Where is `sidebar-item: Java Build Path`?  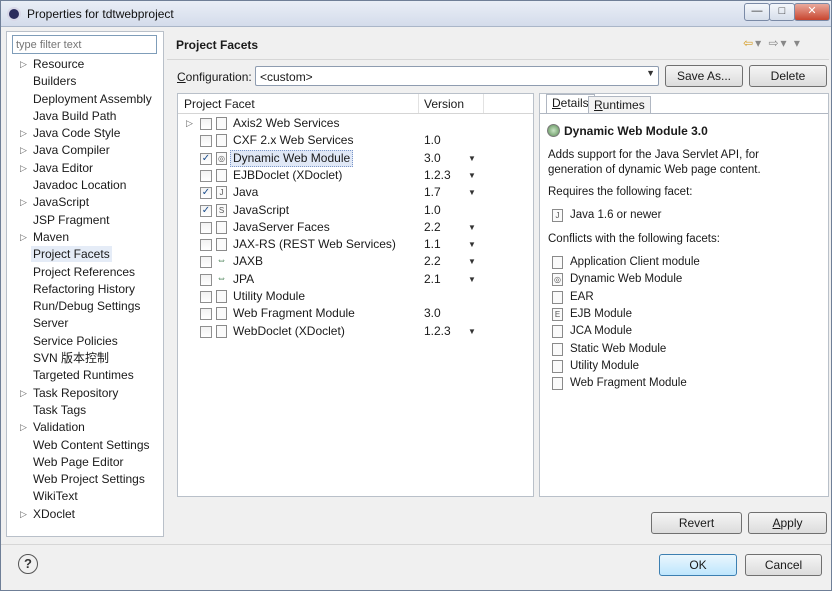
sidebar-item: Java Build Path is located at coordinates (85, 116).